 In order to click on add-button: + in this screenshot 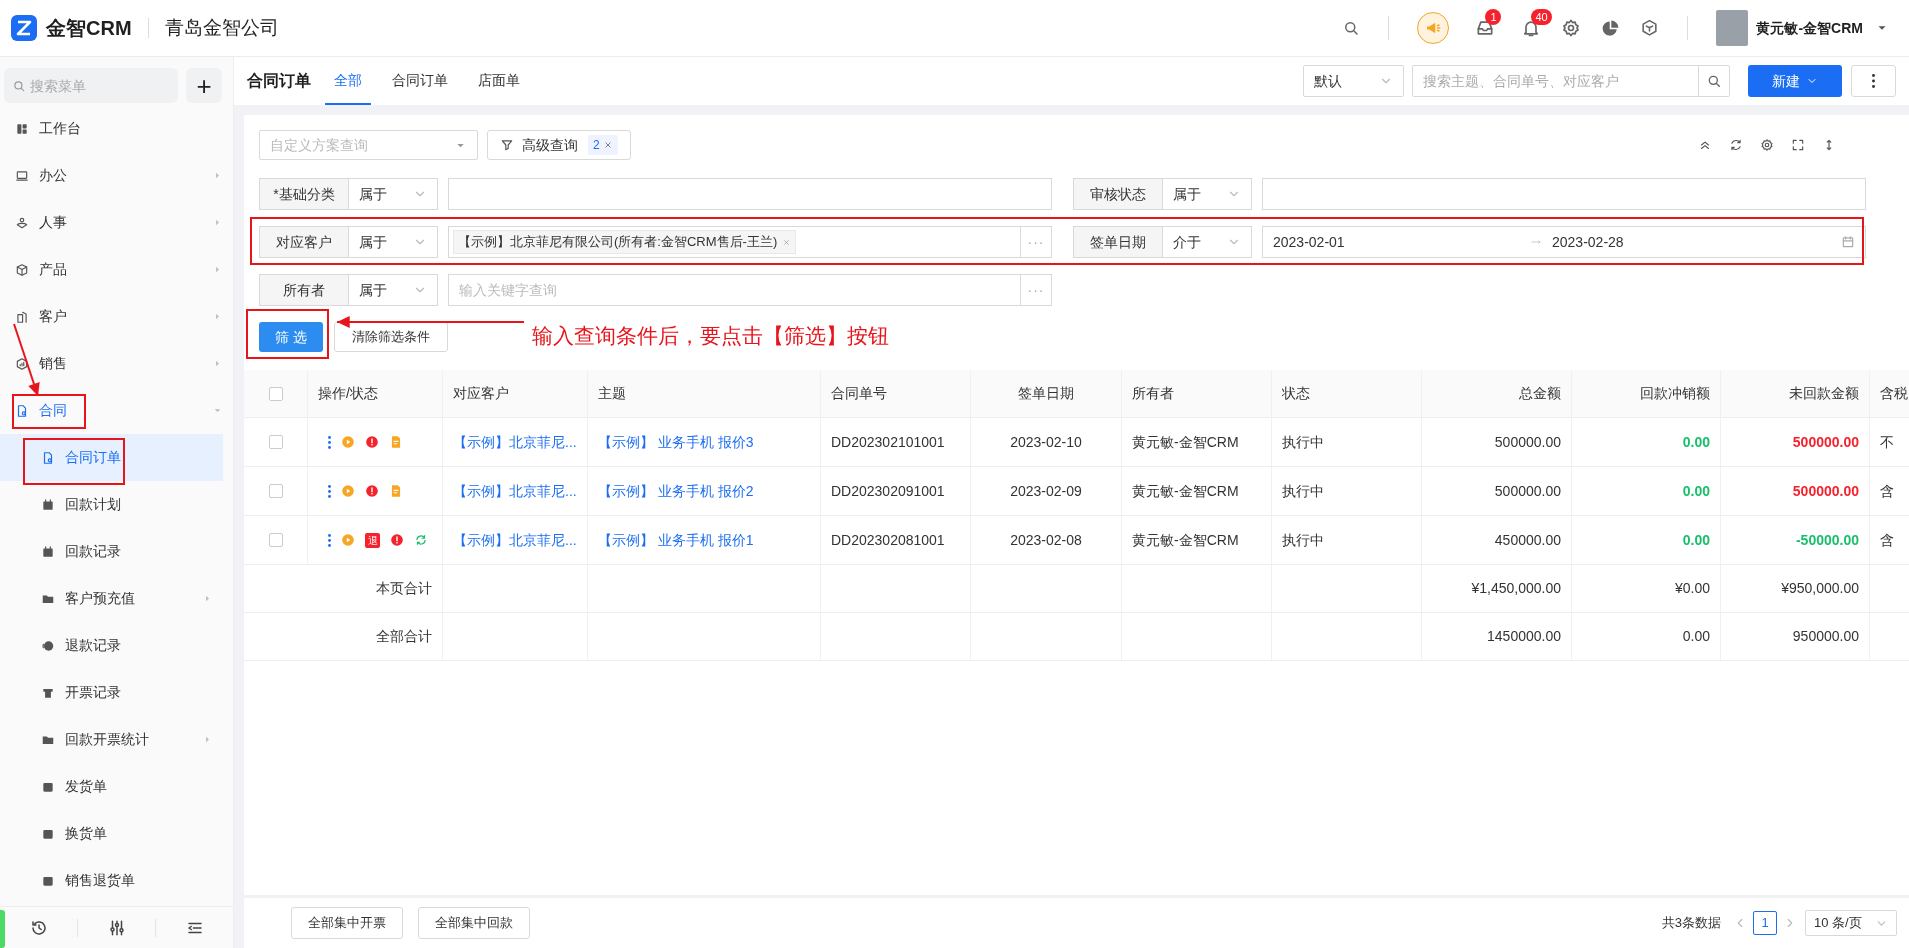, I will do `click(204, 85)`.